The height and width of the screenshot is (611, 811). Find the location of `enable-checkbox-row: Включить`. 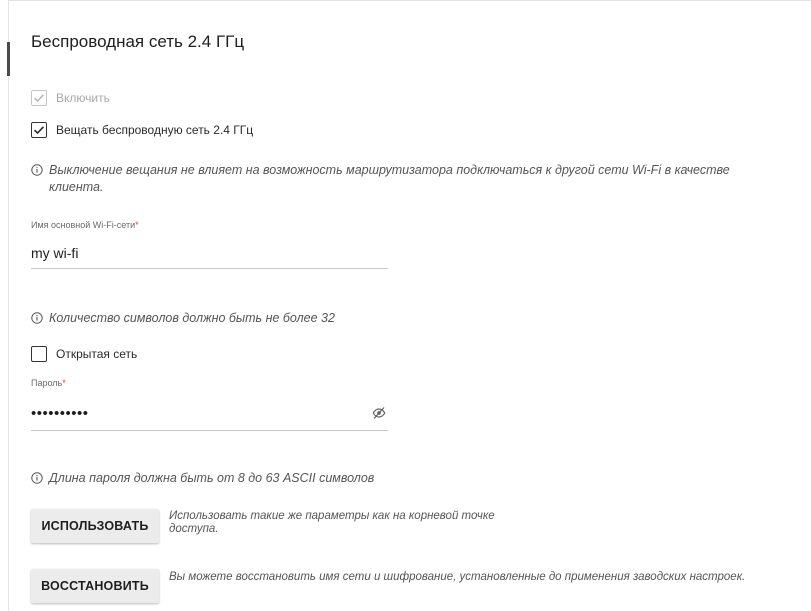

enable-checkbox-row: Включить is located at coordinates (70, 98).